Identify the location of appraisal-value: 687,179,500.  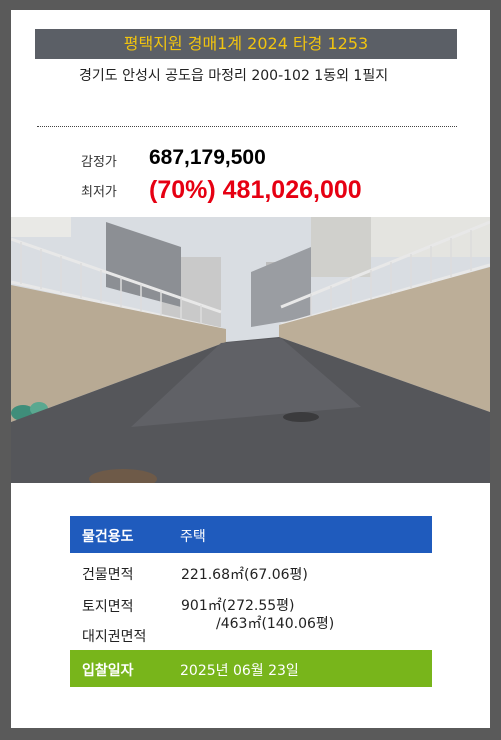
(207, 157).